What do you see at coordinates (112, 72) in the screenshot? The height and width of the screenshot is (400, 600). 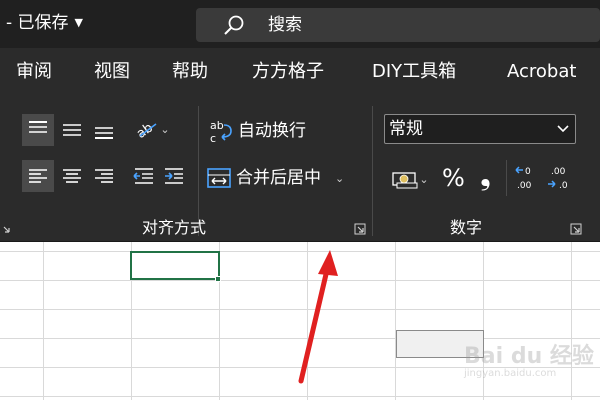 I see `tab-view: 视图` at bounding box center [112, 72].